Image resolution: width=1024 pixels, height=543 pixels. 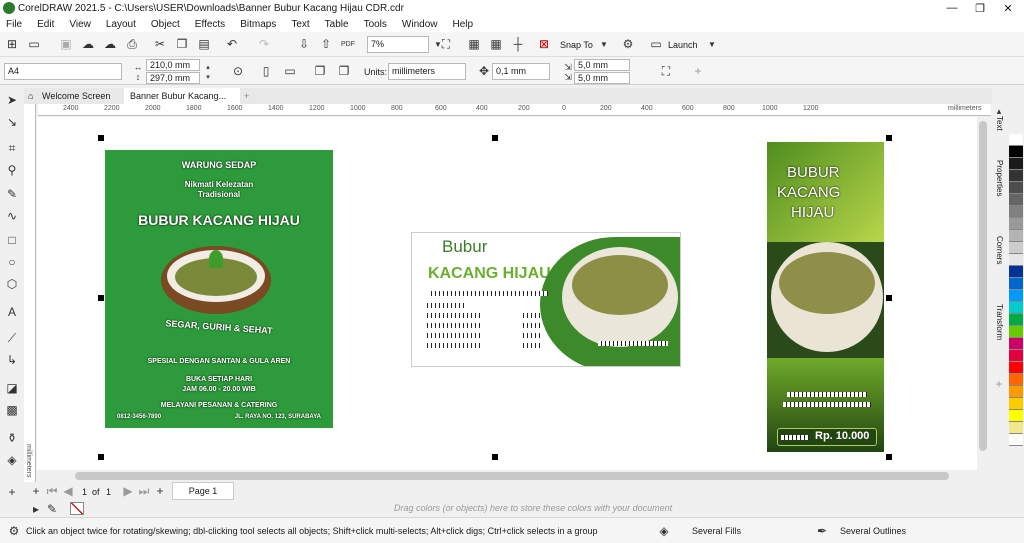 I want to click on page-height-field: 297,0 mm, so click(x=173, y=78).